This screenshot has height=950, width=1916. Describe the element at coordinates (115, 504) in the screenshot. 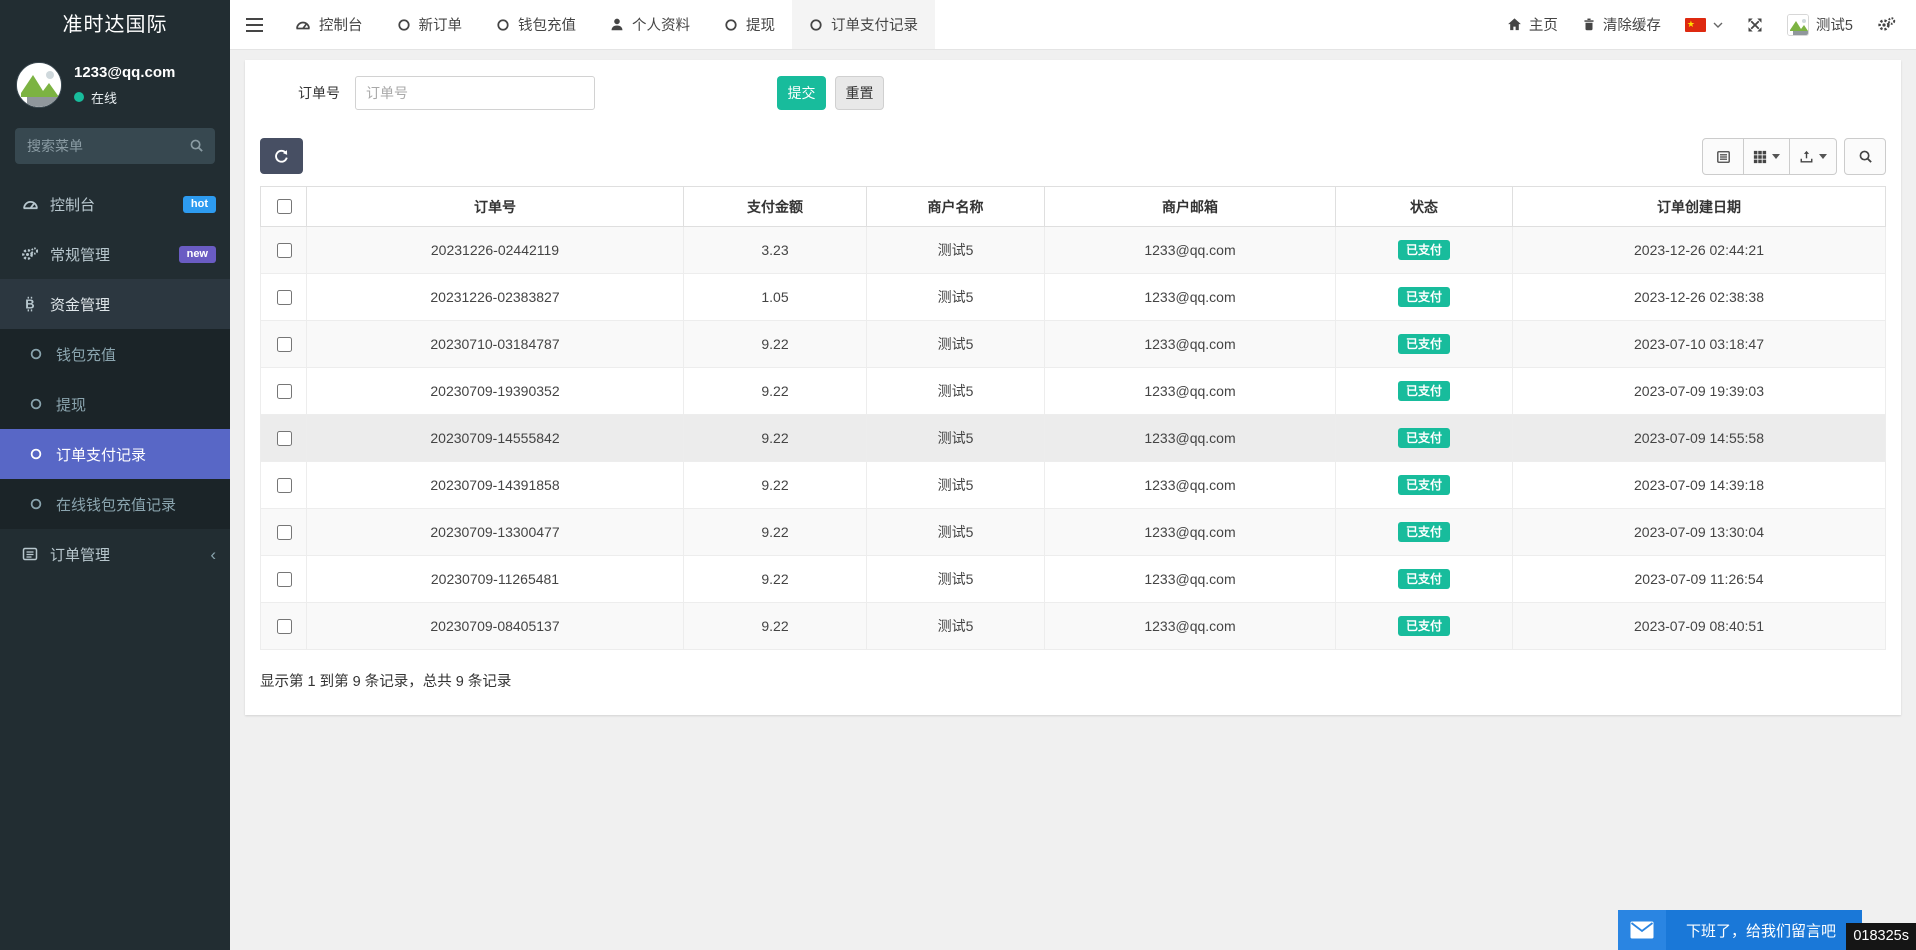

I see `sidebar-item-online-wallet-recharge-records: 在线钱包充值记录` at that location.